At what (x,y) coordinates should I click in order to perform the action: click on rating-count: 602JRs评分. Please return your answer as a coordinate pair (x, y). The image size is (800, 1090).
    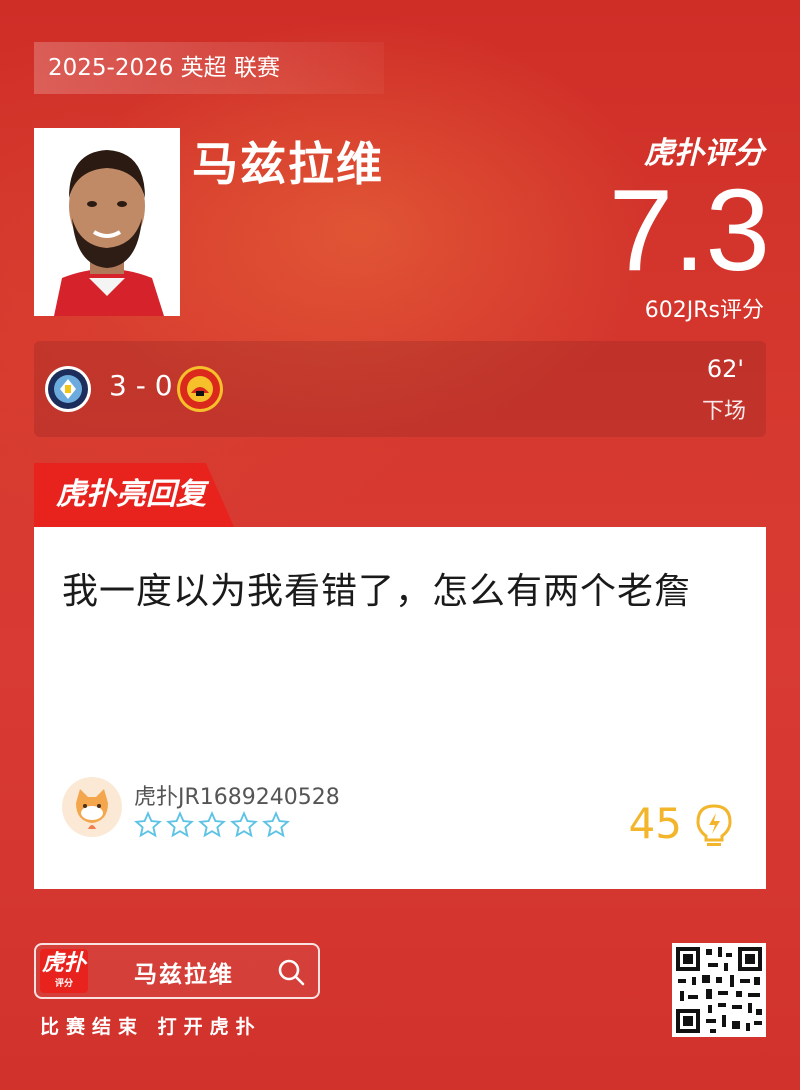
    Looking at the image, I should click on (704, 310).